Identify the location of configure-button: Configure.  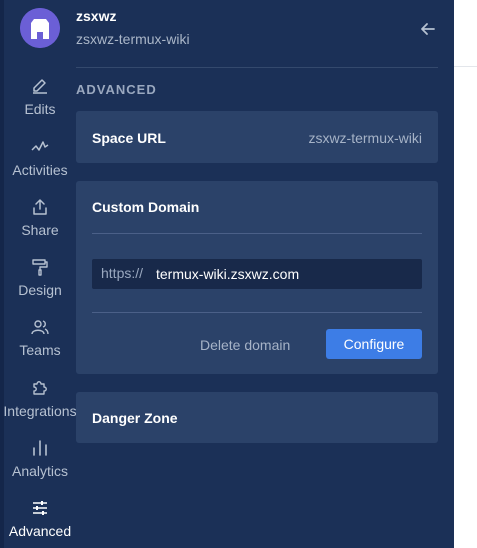
(374, 344).